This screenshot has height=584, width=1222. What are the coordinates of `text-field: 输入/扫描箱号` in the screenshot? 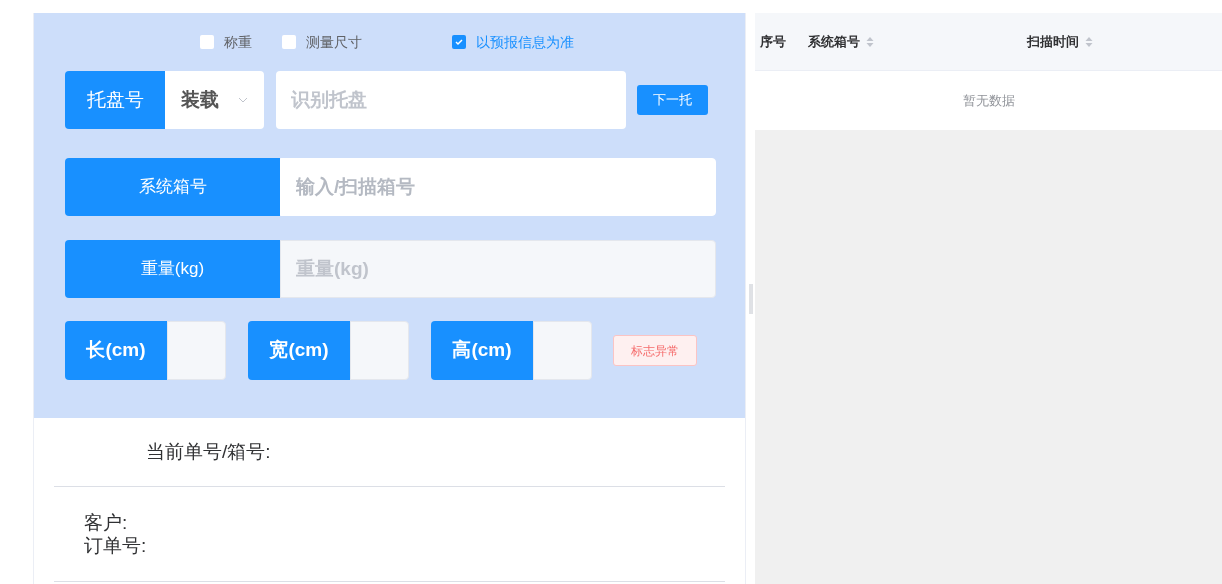 It's located at (498, 187).